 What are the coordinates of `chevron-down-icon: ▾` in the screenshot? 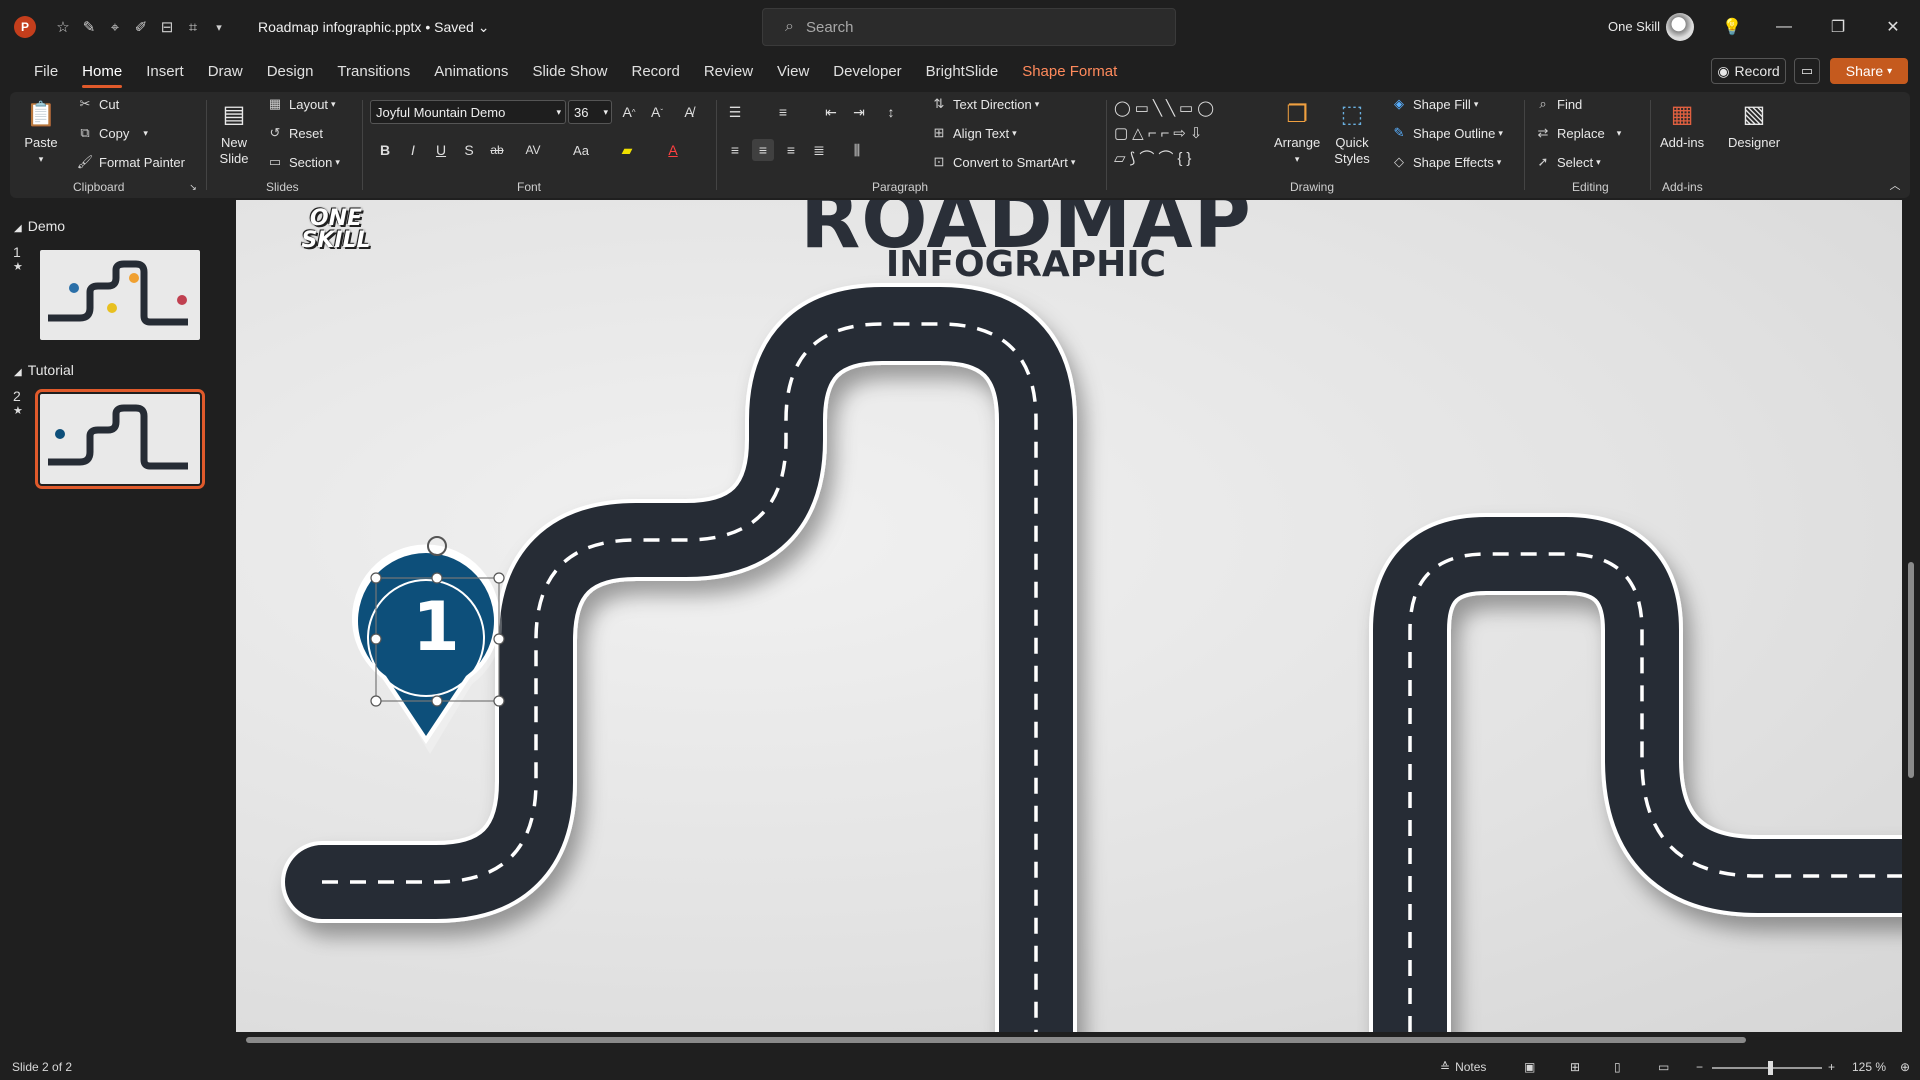 It's located at (219, 27).